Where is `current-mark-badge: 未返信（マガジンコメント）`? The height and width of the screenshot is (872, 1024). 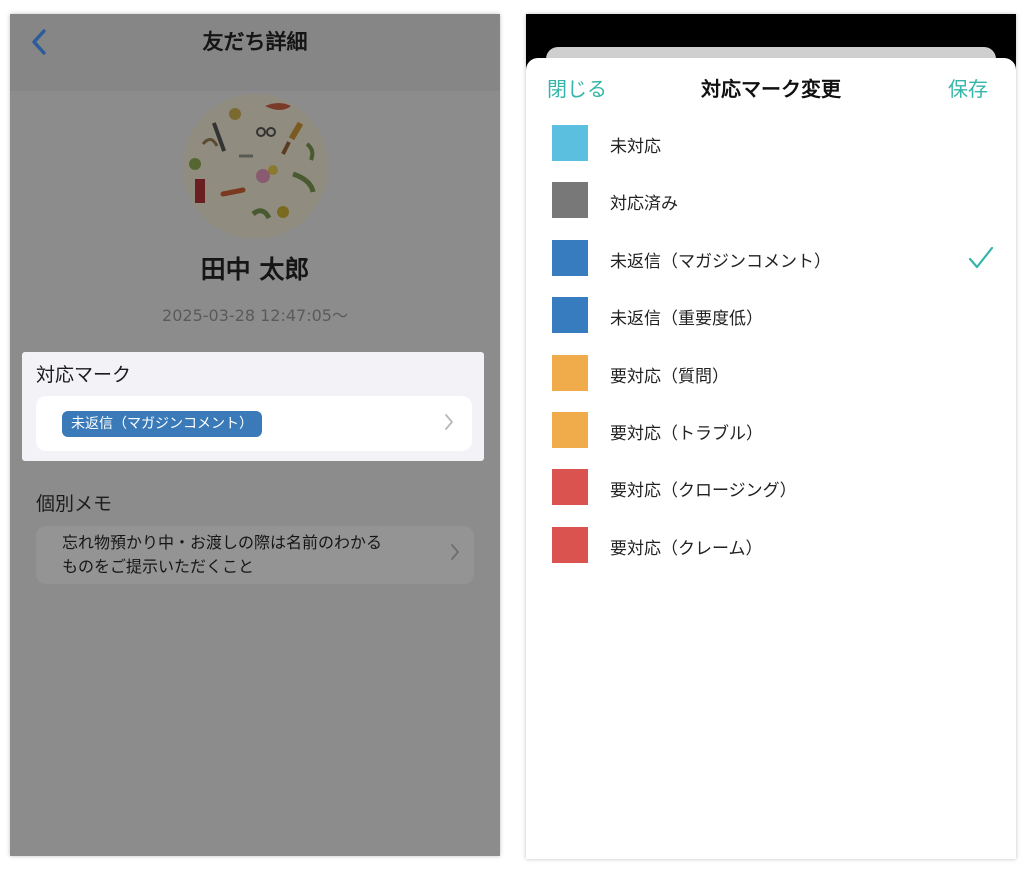 current-mark-badge: 未返信（マガジンコメント） is located at coordinates (162, 424).